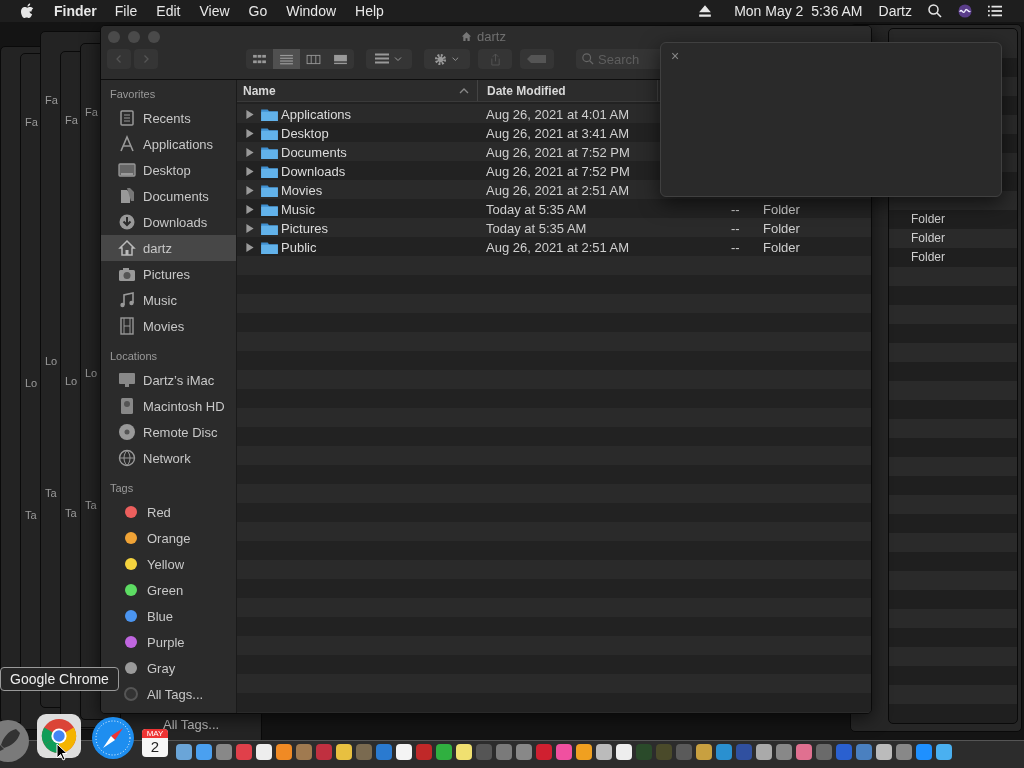 The width and height of the screenshot is (1024, 768). What do you see at coordinates (168, 274) in the screenshot?
I see `sidebar-item: Pictures` at bounding box center [168, 274].